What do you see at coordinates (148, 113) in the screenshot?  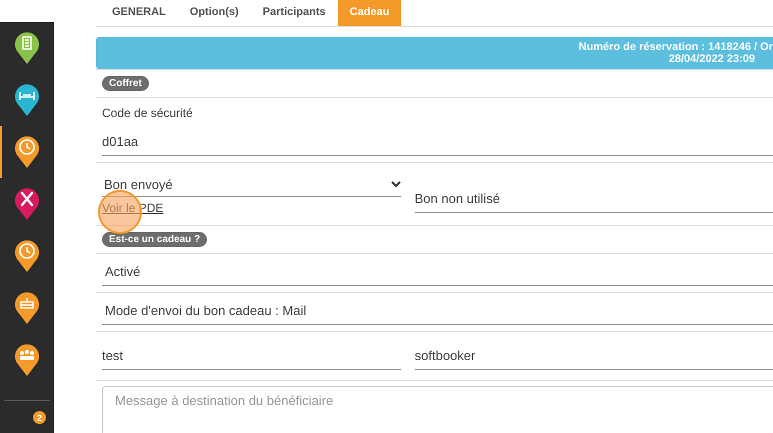 I see `field-label: Code de sécurité` at bounding box center [148, 113].